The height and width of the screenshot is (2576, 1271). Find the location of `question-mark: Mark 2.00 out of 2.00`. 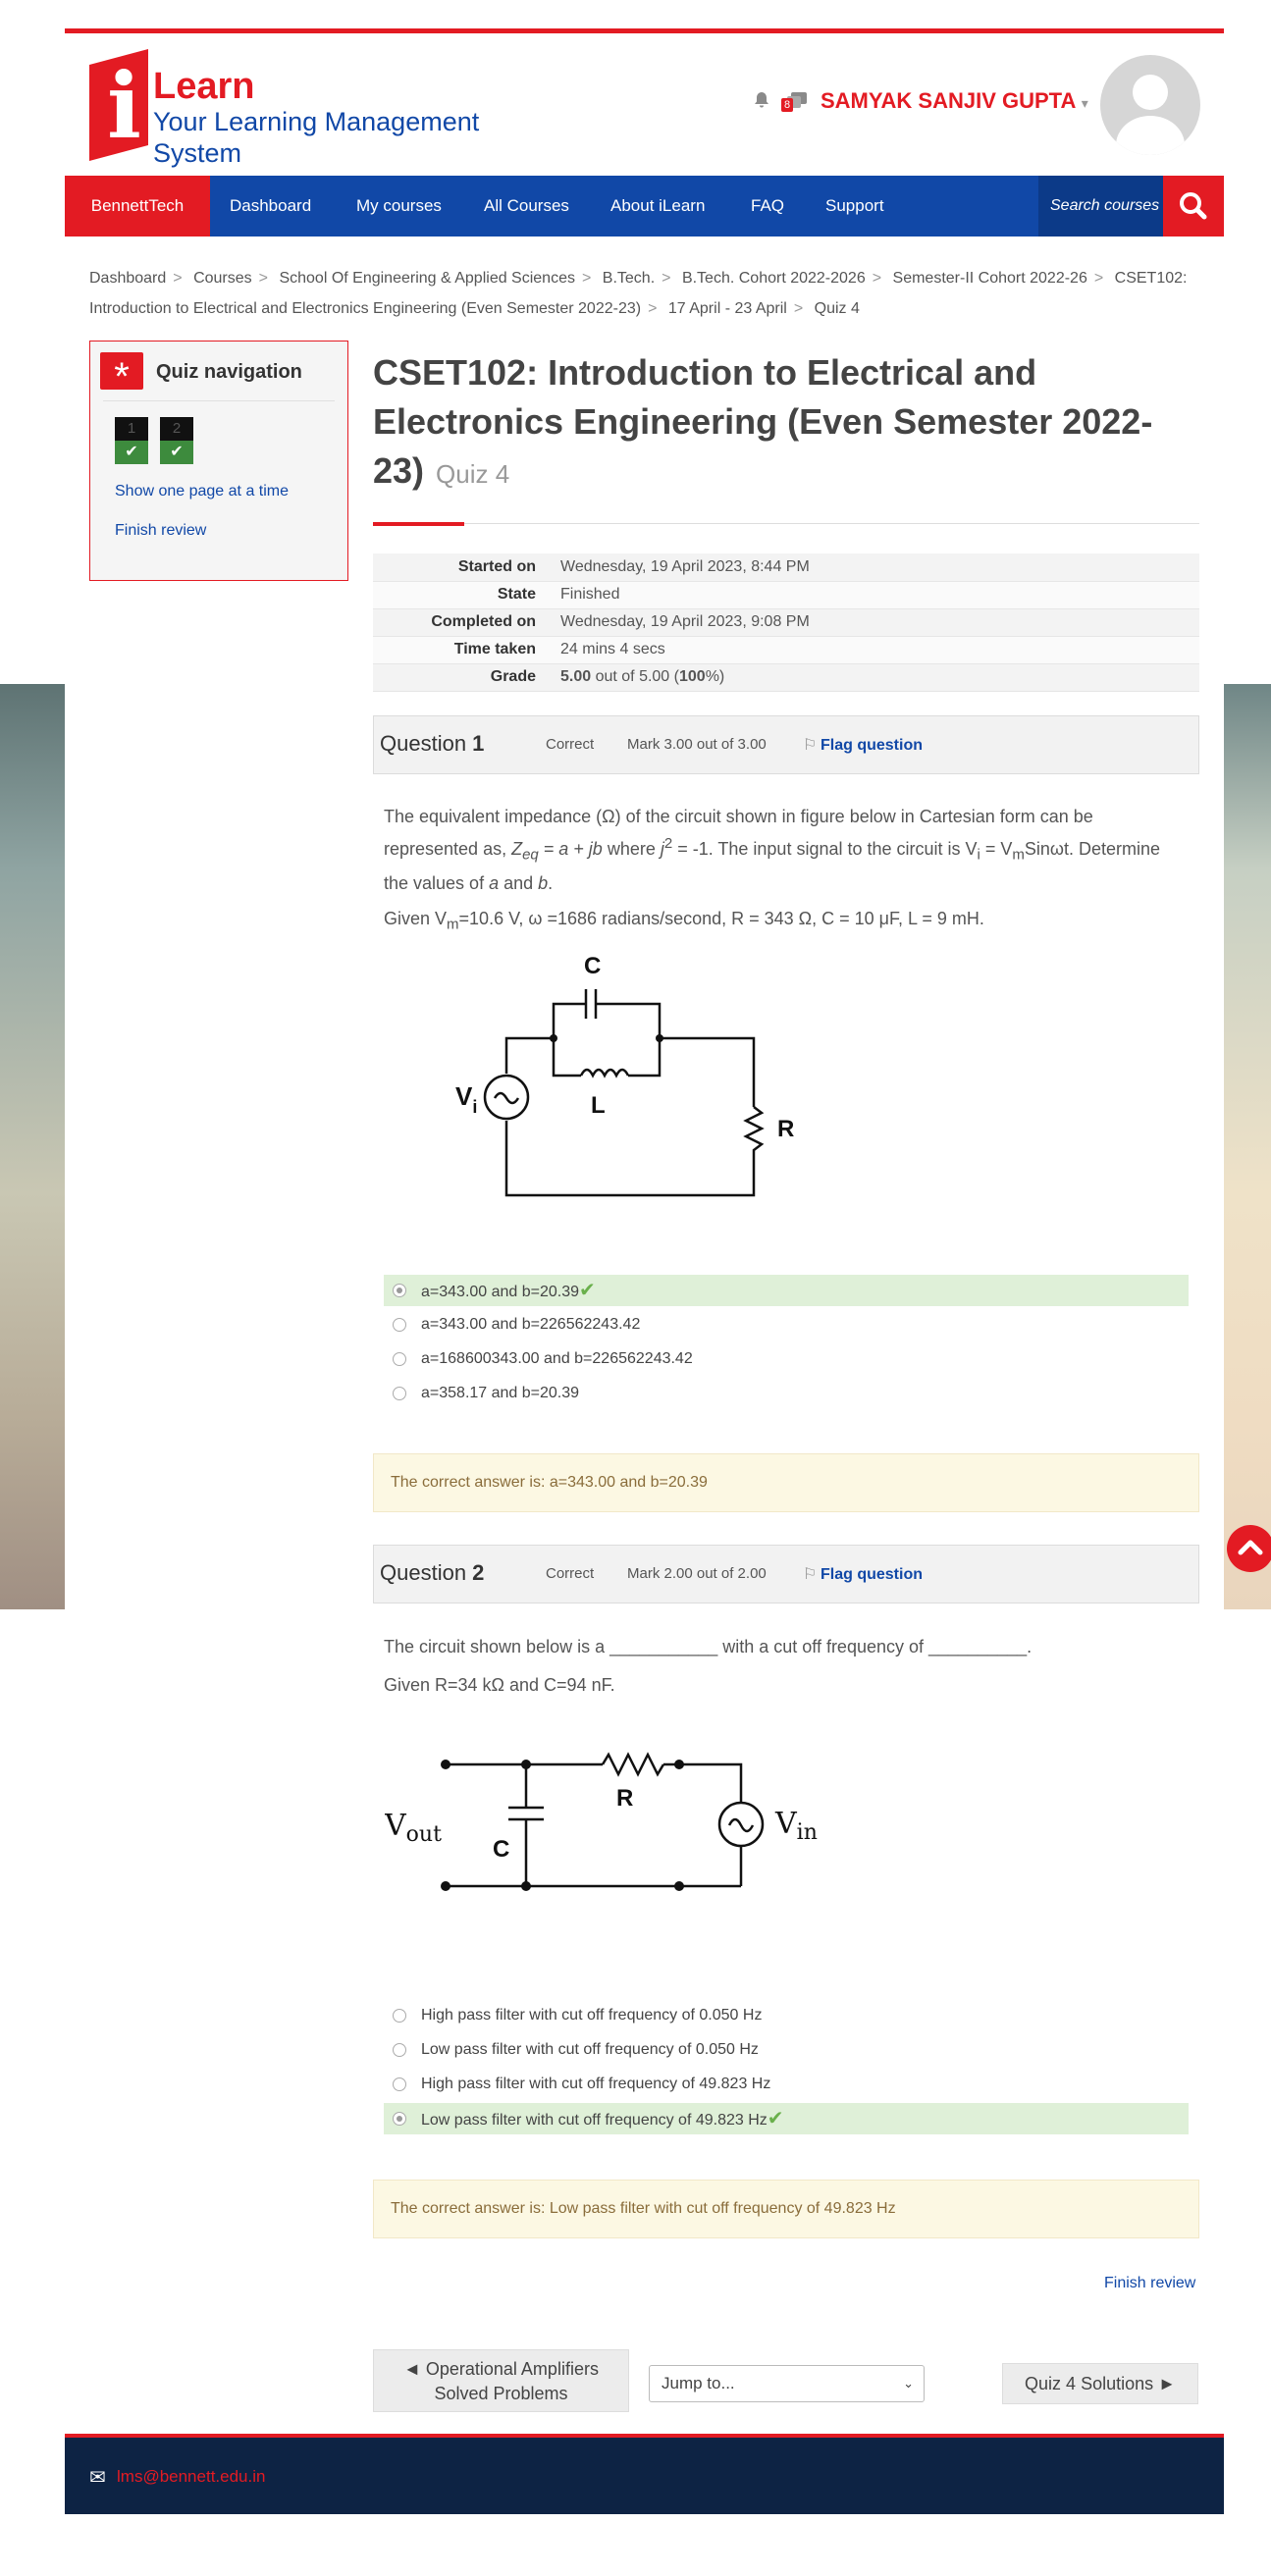

question-mark: Mark 2.00 out of 2.00 is located at coordinates (697, 1573).